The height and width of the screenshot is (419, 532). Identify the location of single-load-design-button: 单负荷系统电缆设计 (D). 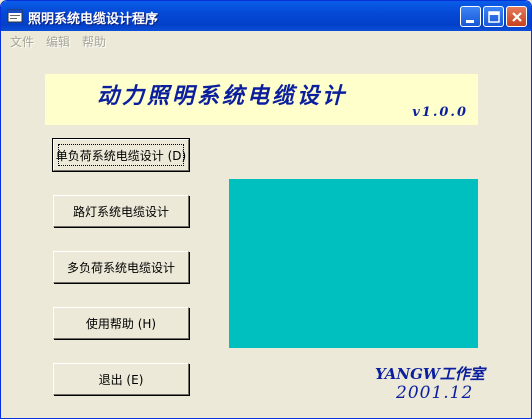
(121, 155).